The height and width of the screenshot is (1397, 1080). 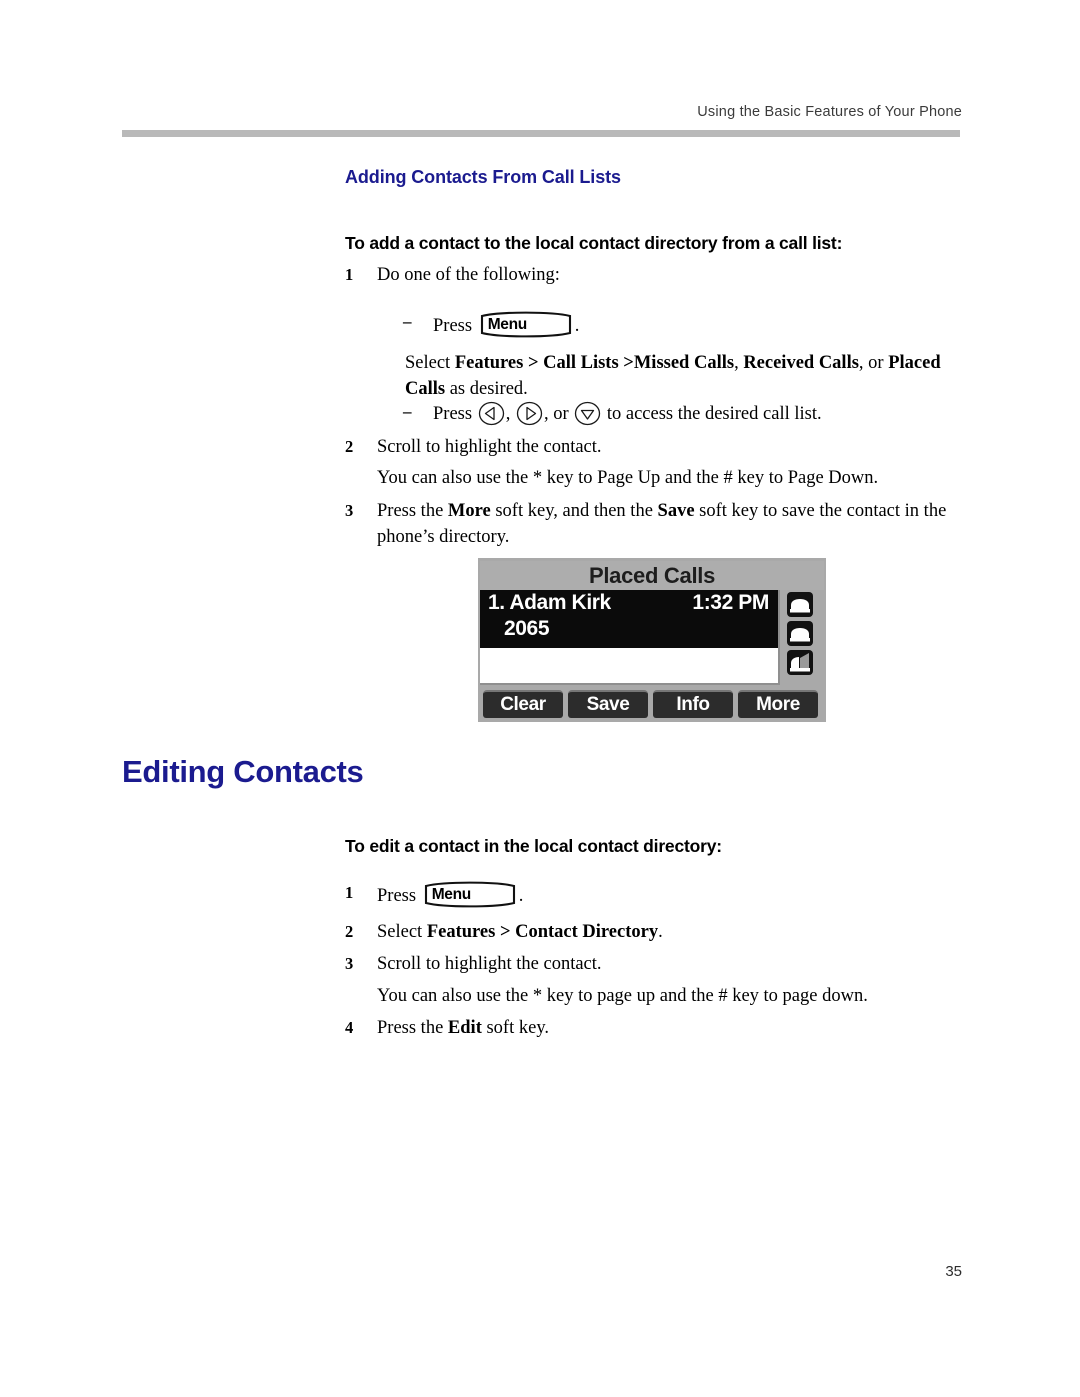 I want to click on right-arrow-key, so click(x=529, y=413).